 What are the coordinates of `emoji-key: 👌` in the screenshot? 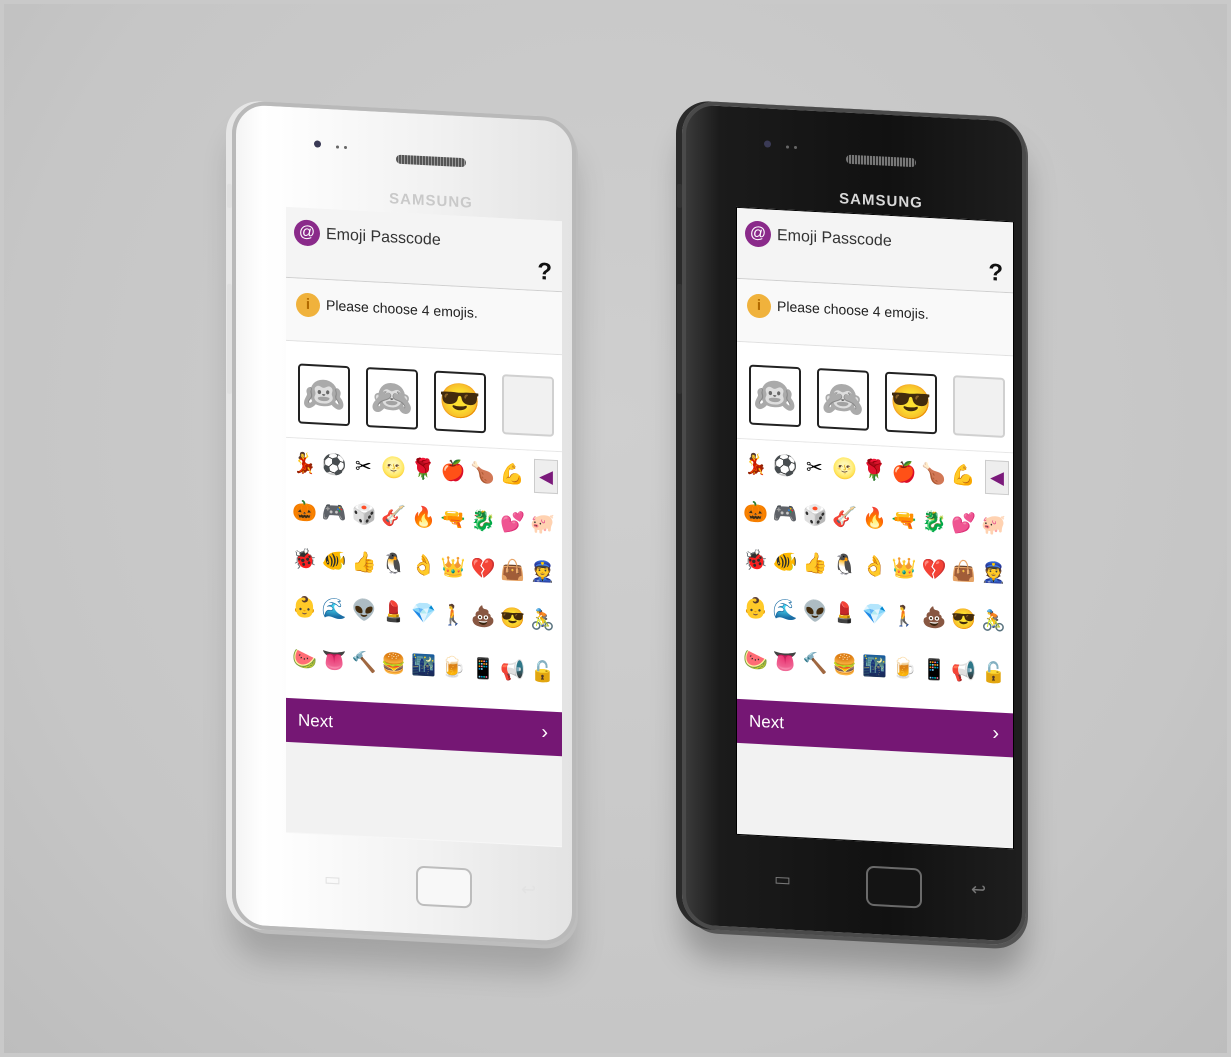 It's located at (423, 565).